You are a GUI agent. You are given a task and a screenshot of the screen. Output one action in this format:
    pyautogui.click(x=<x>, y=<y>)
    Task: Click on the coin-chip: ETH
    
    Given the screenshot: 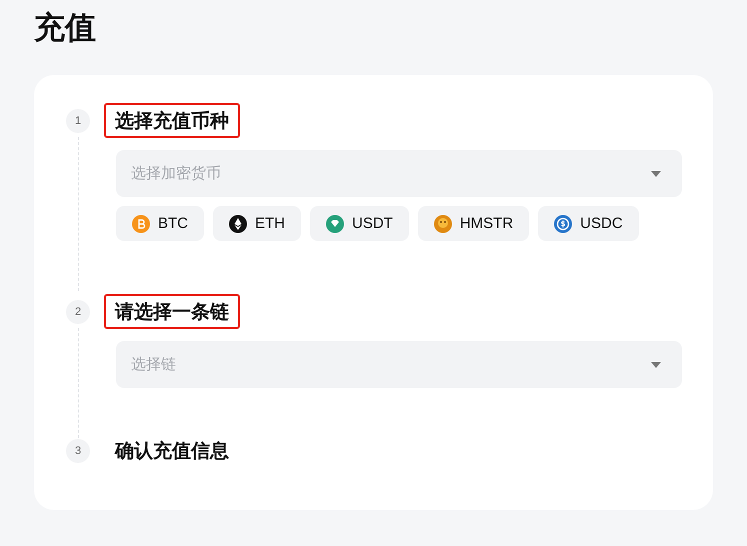 What is the action you would take?
    pyautogui.click(x=257, y=223)
    